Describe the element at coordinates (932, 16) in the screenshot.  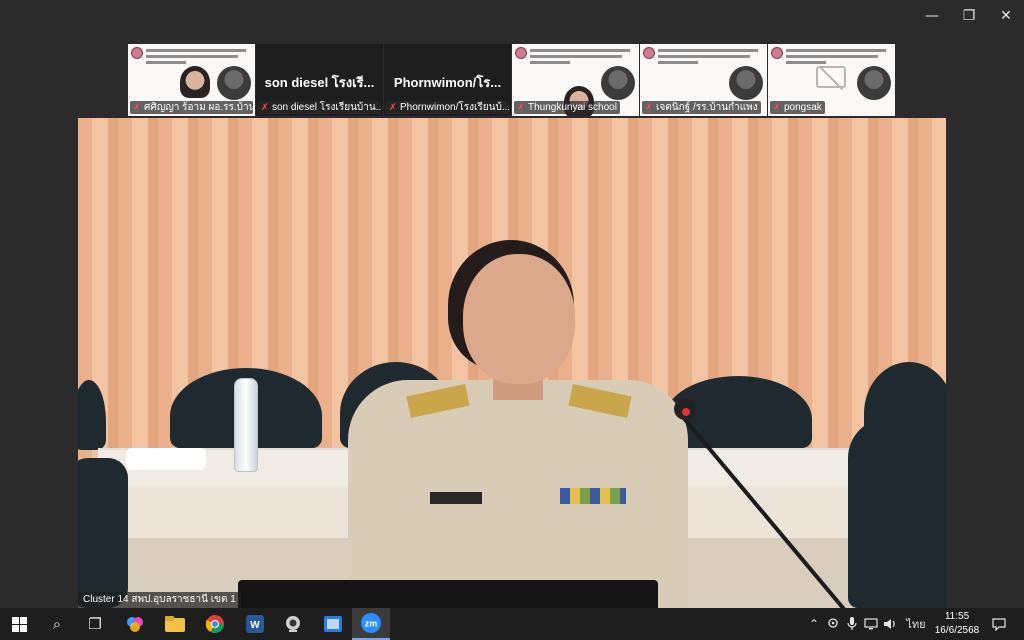
I see `minimize-button: —` at that location.